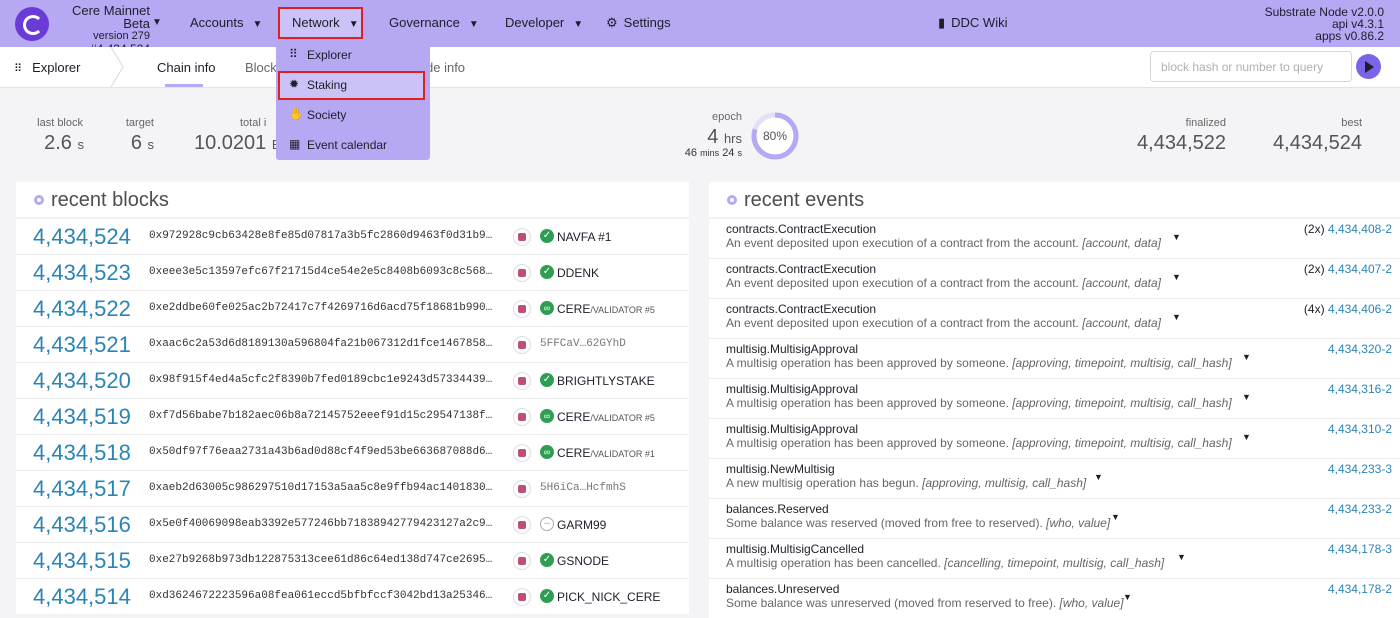  I want to click on block-number-link: 4,434,518, so click(82, 453).